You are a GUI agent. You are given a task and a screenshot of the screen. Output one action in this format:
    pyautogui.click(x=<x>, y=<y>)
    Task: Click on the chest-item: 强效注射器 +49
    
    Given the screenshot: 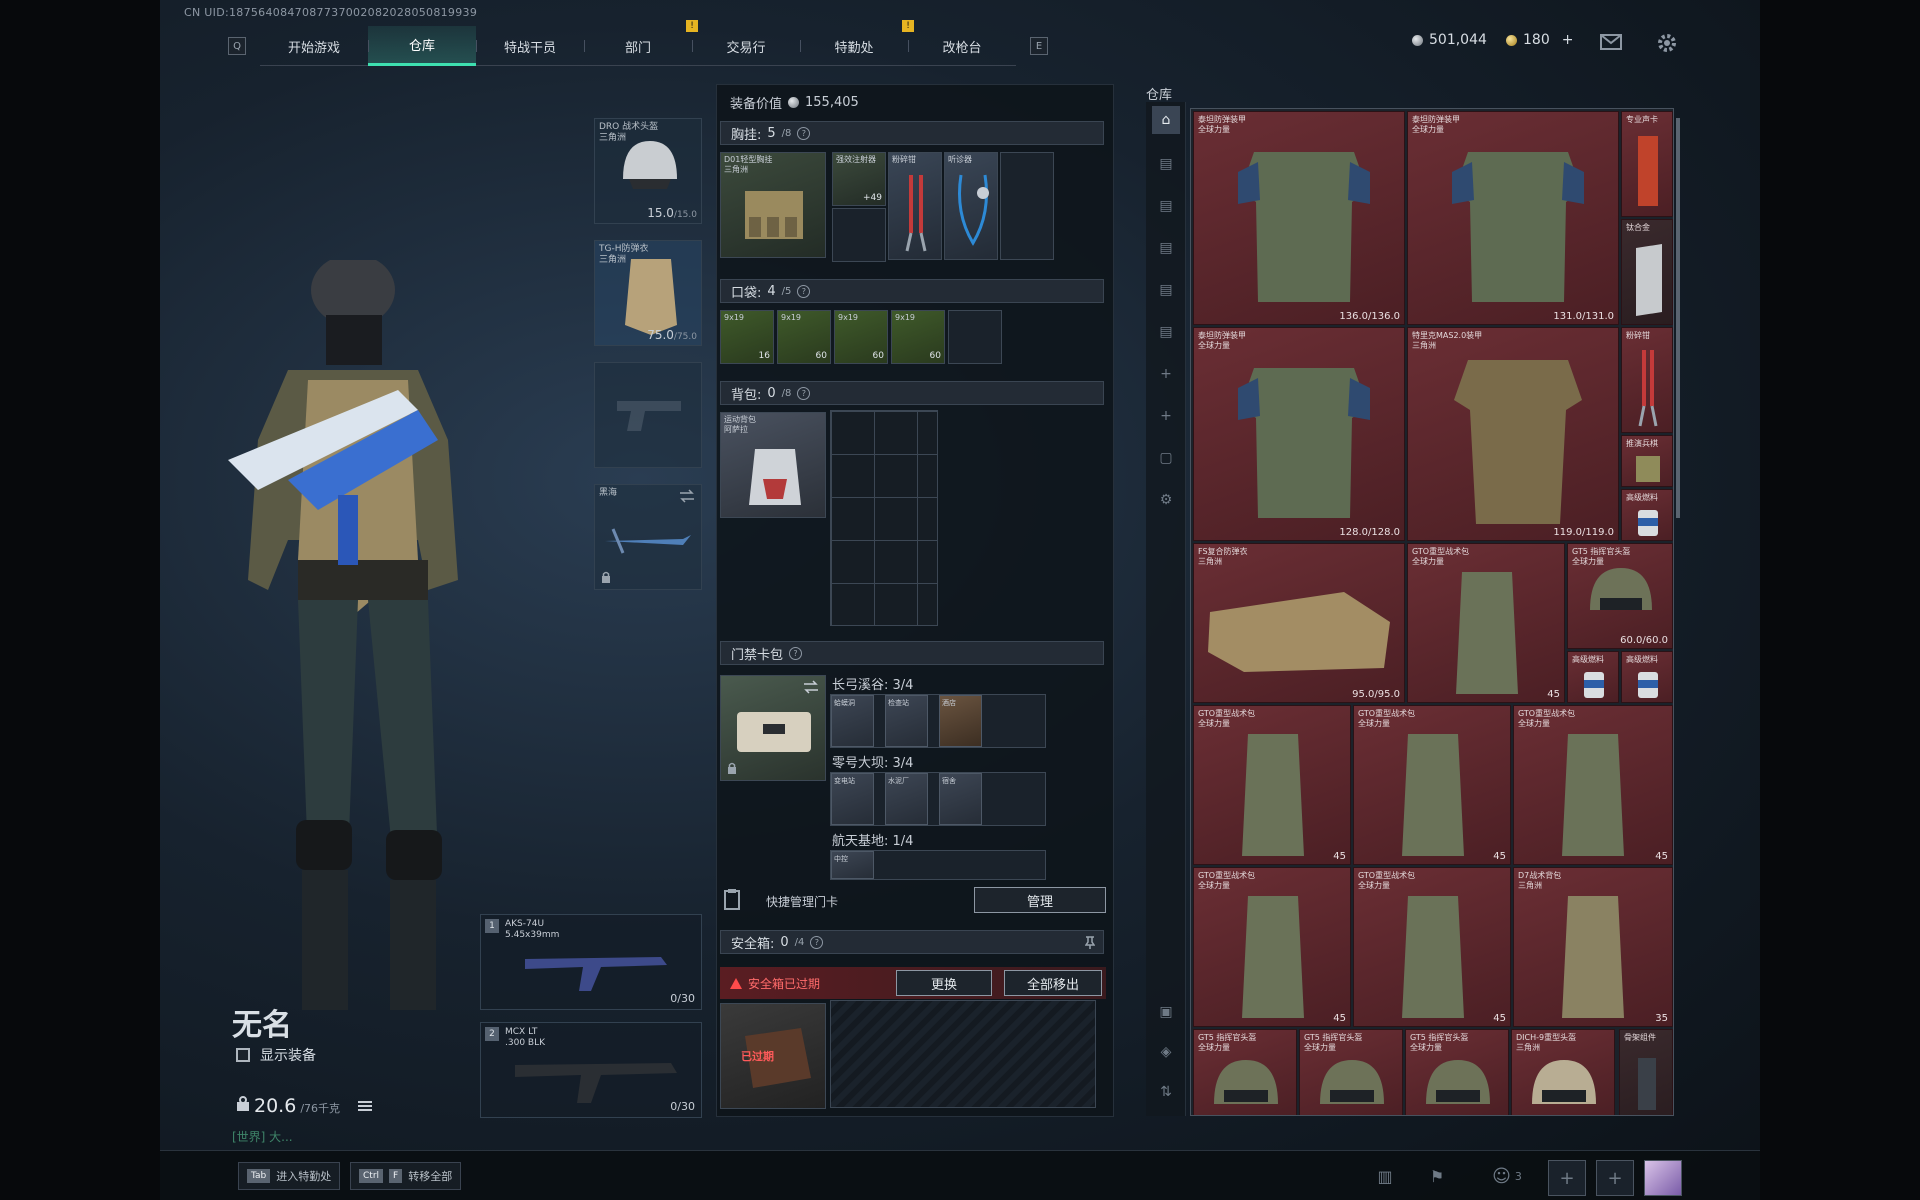 What is the action you would take?
    pyautogui.click(x=859, y=179)
    